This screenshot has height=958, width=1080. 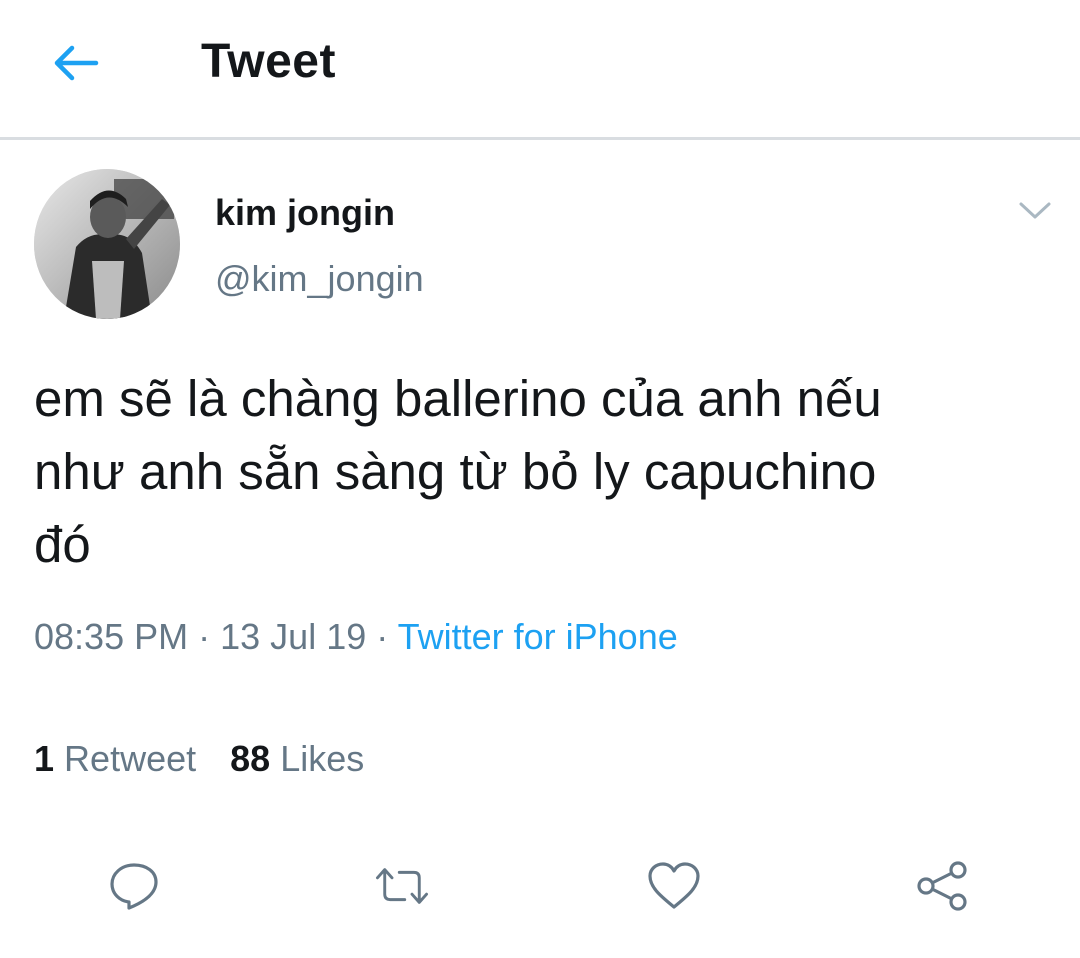 I want to click on retweet-icon, so click(x=402, y=886).